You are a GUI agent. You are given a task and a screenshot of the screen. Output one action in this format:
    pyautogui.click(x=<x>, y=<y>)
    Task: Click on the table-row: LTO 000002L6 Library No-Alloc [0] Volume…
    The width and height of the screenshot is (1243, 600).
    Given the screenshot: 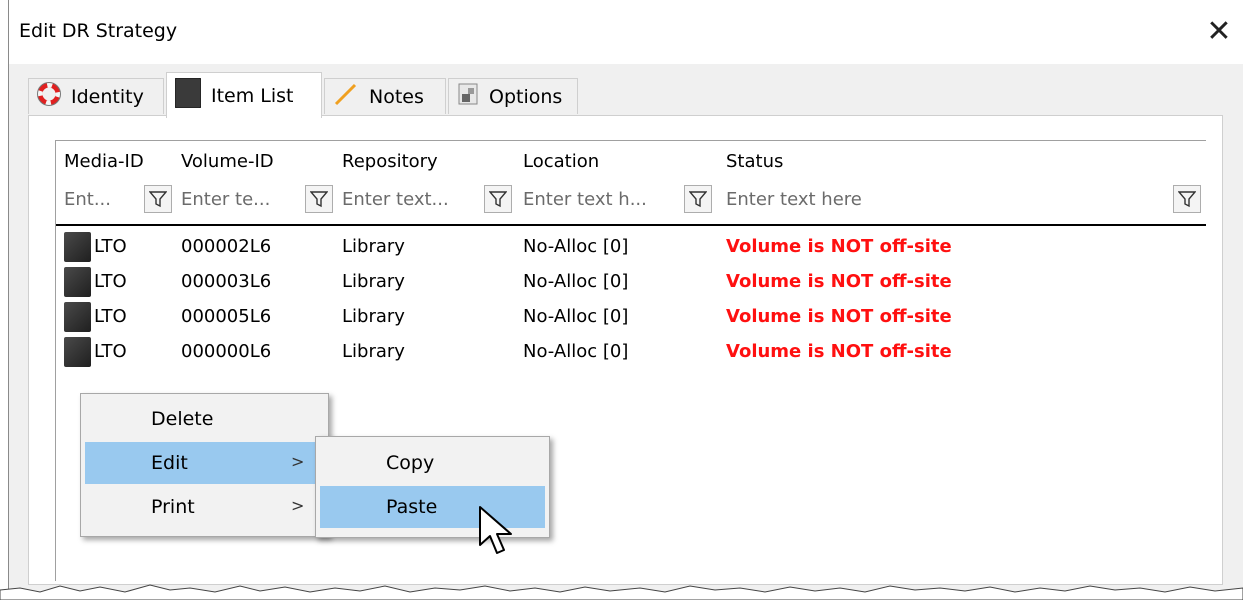 What is the action you would take?
    pyautogui.click(x=631, y=247)
    